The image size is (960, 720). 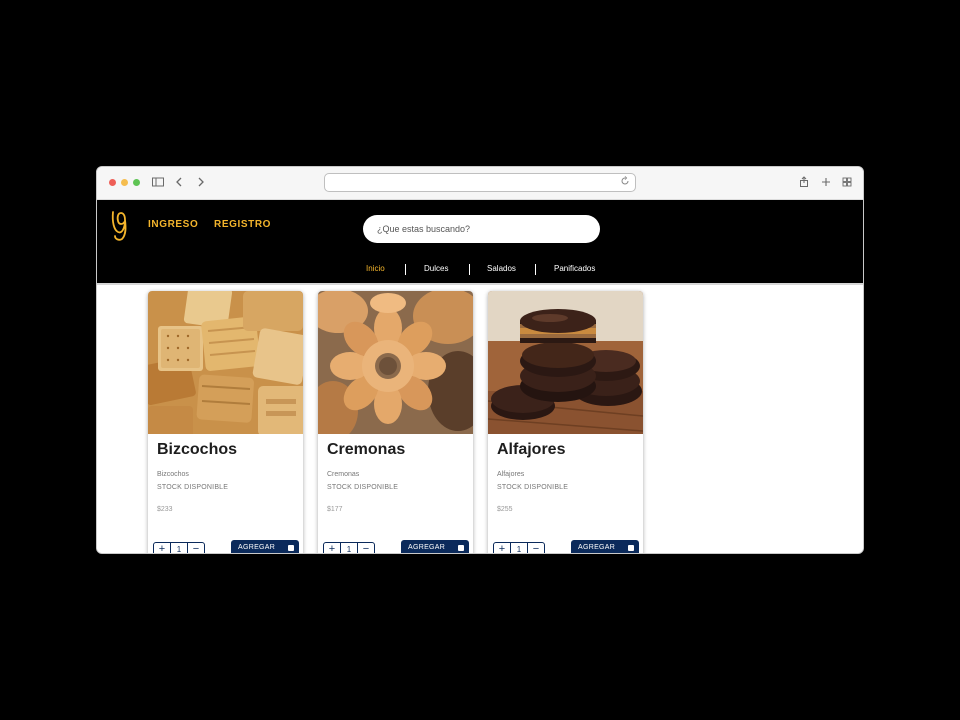 I want to click on product-description: Alfajores, so click(x=511, y=474).